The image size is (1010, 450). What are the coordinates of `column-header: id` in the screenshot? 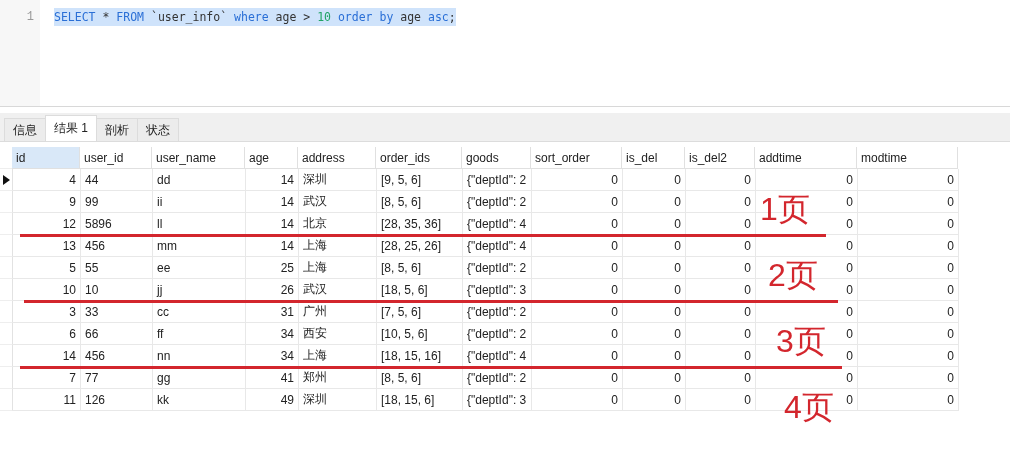 It's located at (46, 158).